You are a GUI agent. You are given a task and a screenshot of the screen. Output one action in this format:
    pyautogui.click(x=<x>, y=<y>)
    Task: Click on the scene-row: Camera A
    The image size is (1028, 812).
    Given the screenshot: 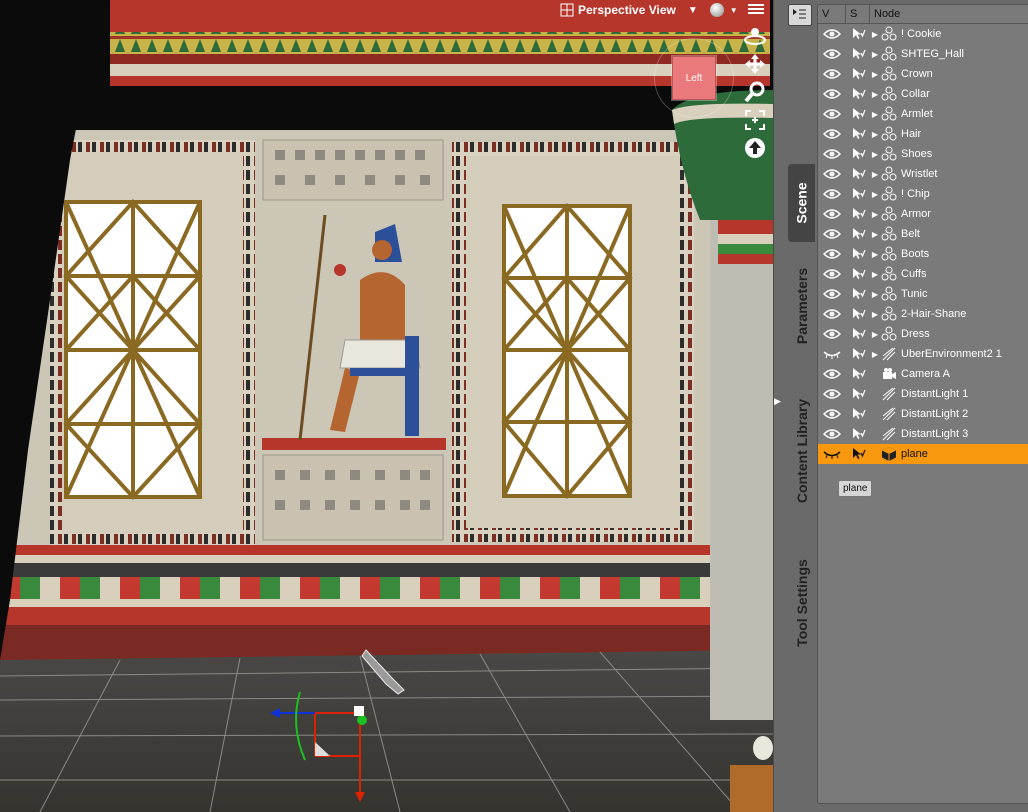 What is the action you would take?
    pyautogui.click(x=923, y=374)
    